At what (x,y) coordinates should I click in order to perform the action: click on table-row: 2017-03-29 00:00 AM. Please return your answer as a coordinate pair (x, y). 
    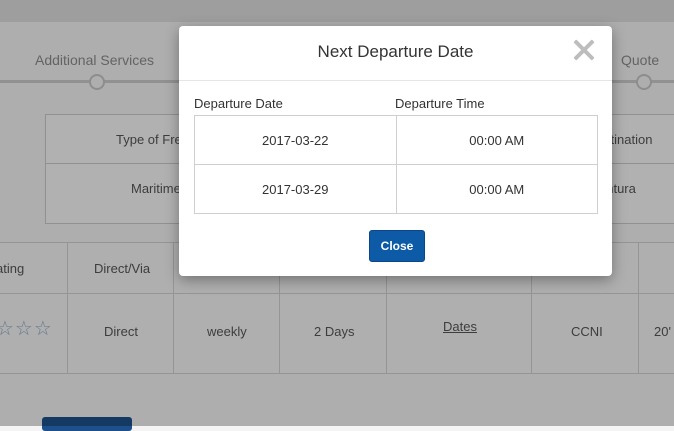
    Looking at the image, I should click on (396, 189).